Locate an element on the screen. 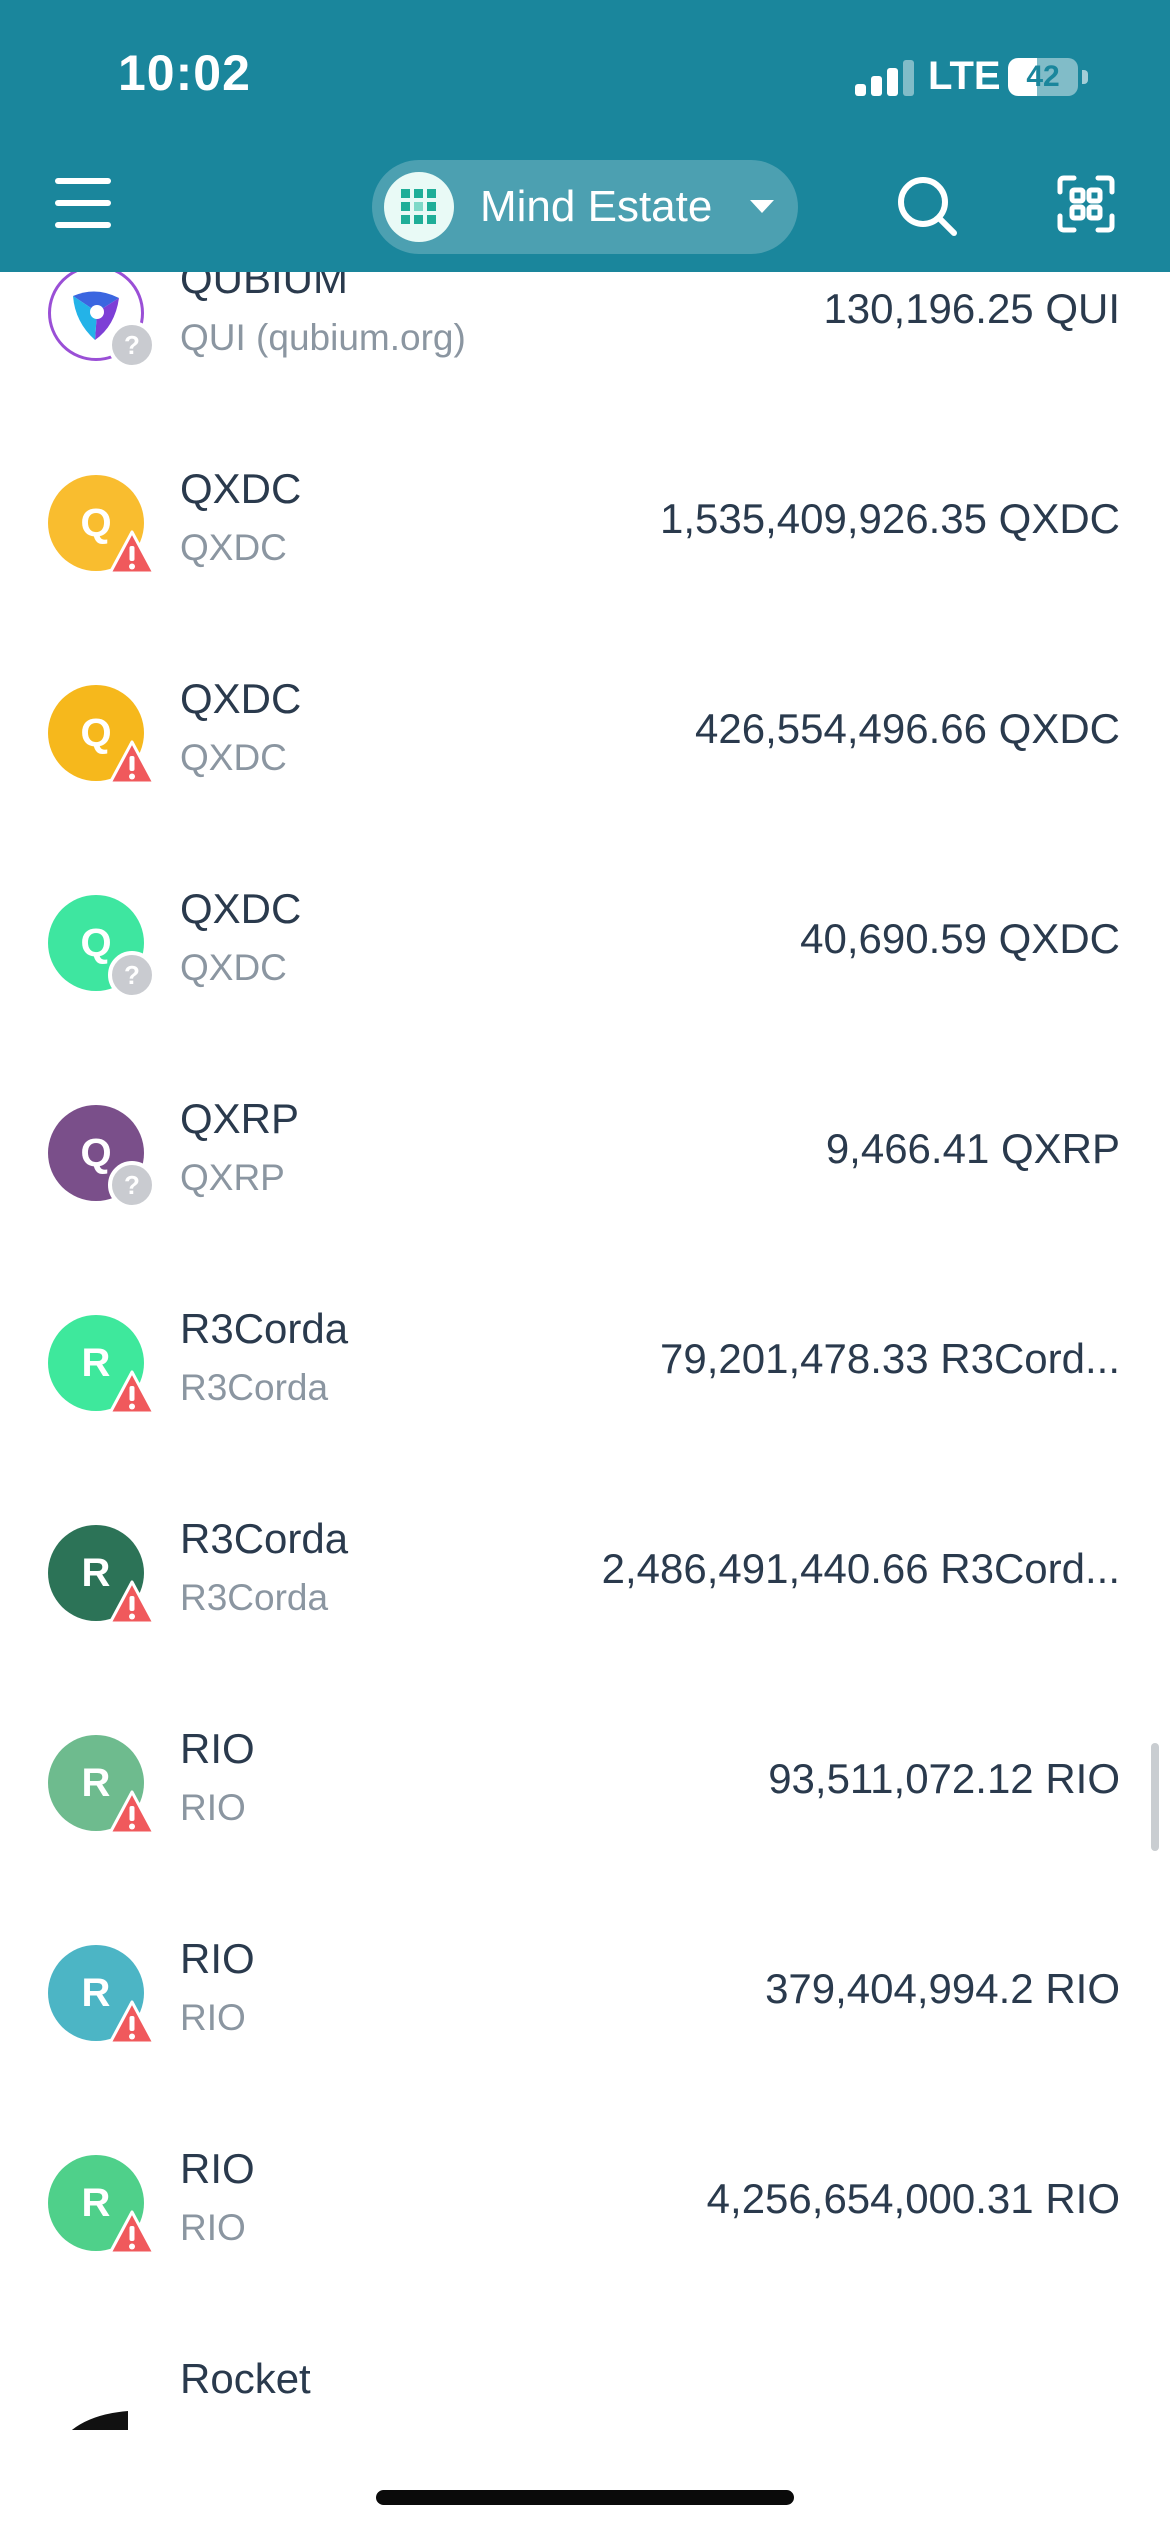 The height and width of the screenshot is (2532, 1170). wallet-selector: Mind Estate is located at coordinates (585, 207).